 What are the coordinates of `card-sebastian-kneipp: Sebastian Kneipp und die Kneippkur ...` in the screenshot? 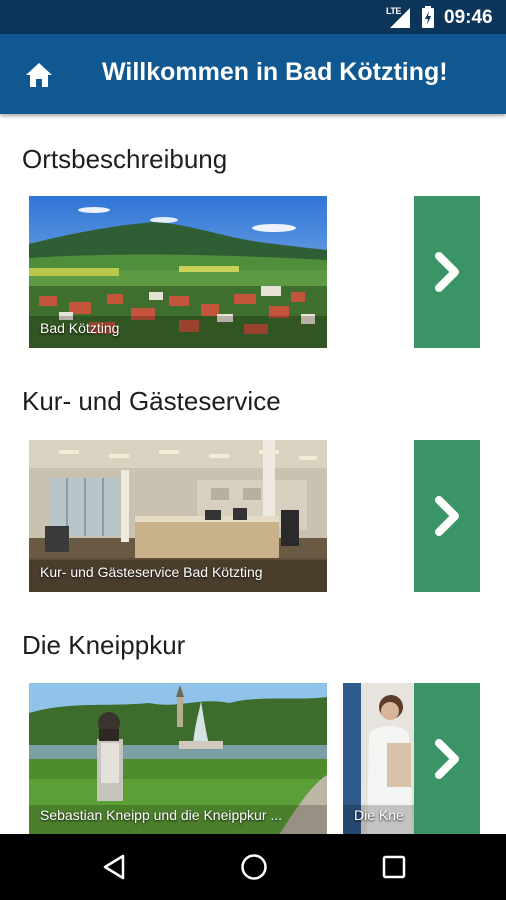 It's located at (178, 758).